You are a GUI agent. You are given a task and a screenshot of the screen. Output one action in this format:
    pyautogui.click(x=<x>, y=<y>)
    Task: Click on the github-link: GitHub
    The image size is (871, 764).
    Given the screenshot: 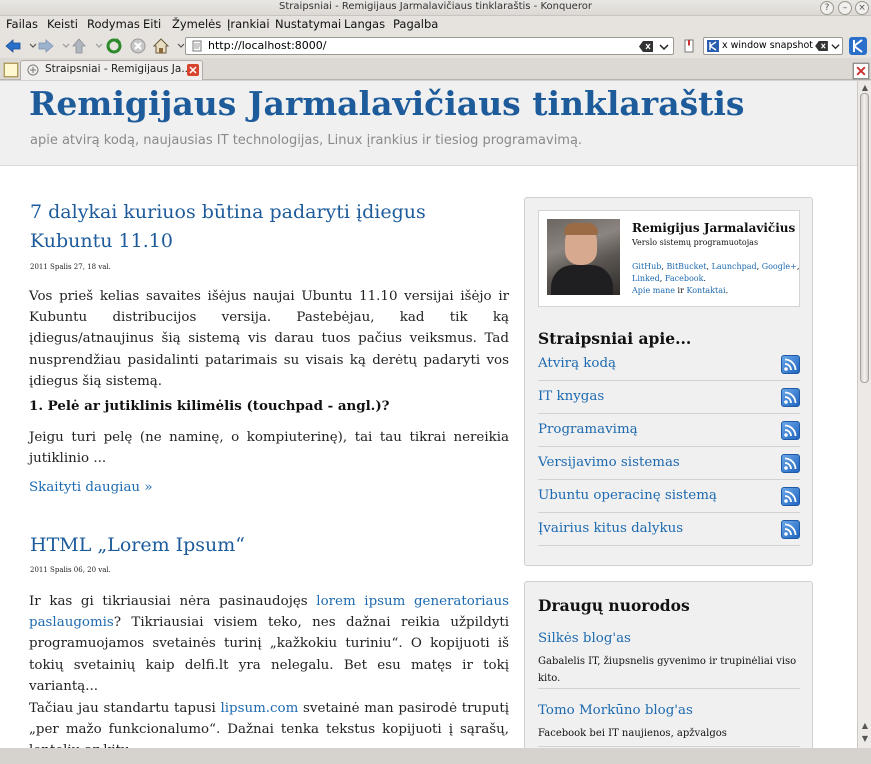 What is the action you would take?
    pyautogui.click(x=646, y=266)
    